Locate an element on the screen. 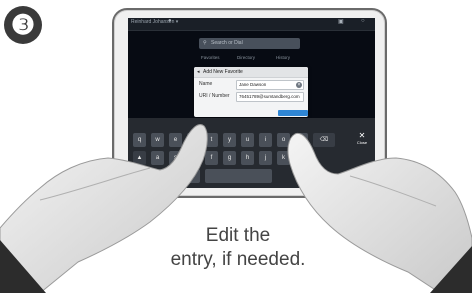  key-k: k is located at coordinates (283, 158).